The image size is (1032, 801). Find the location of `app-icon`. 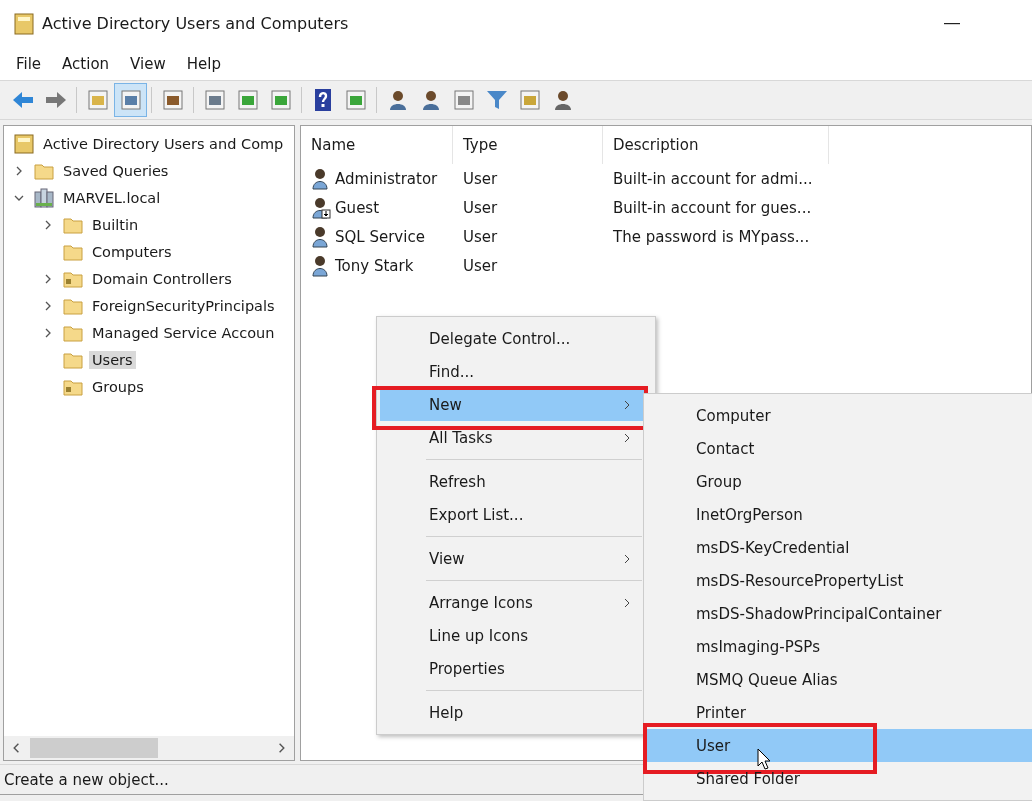

app-icon is located at coordinates (24, 23).